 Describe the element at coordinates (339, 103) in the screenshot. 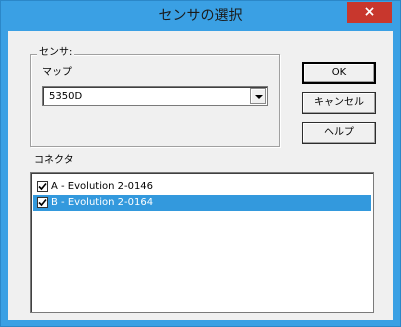

I see `cancel-button: キャンセル` at that location.